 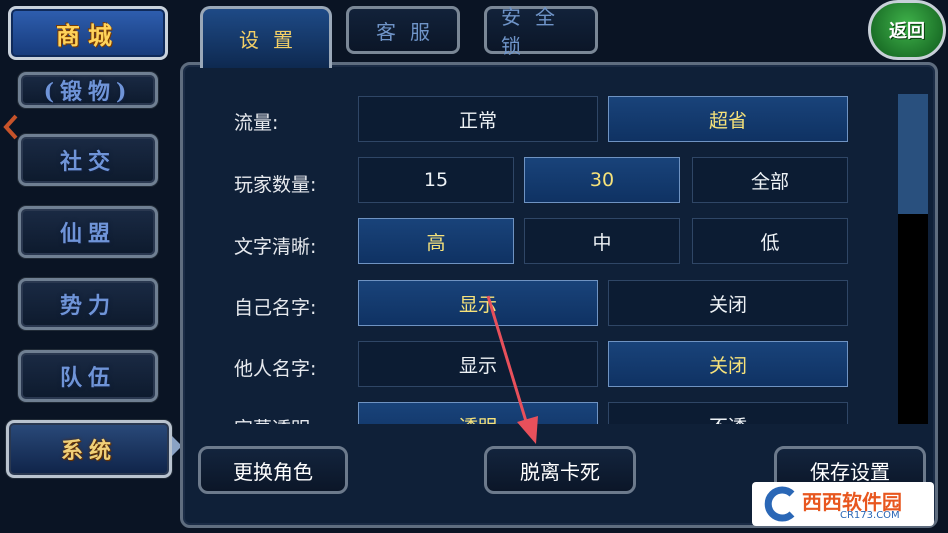 What do you see at coordinates (602, 180) in the screenshot?
I see `option-players-30: 30` at bounding box center [602, 180].